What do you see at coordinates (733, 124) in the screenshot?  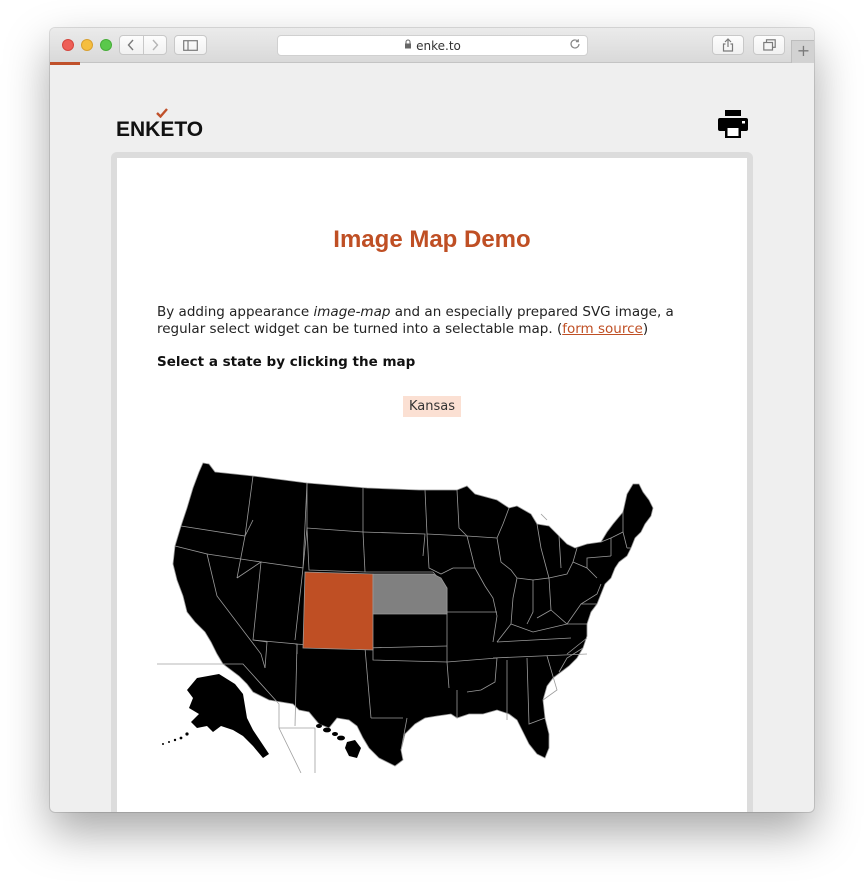 I see `printer-icon` at bounding box center [733, 124].